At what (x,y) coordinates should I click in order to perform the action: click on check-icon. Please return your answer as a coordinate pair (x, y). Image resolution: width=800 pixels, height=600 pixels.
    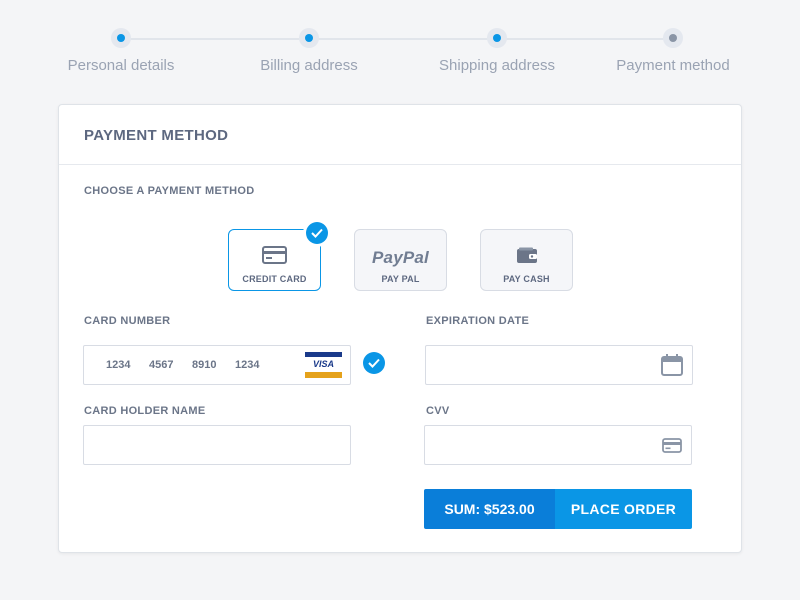
    Looking at the image, I should click on (317, 233).